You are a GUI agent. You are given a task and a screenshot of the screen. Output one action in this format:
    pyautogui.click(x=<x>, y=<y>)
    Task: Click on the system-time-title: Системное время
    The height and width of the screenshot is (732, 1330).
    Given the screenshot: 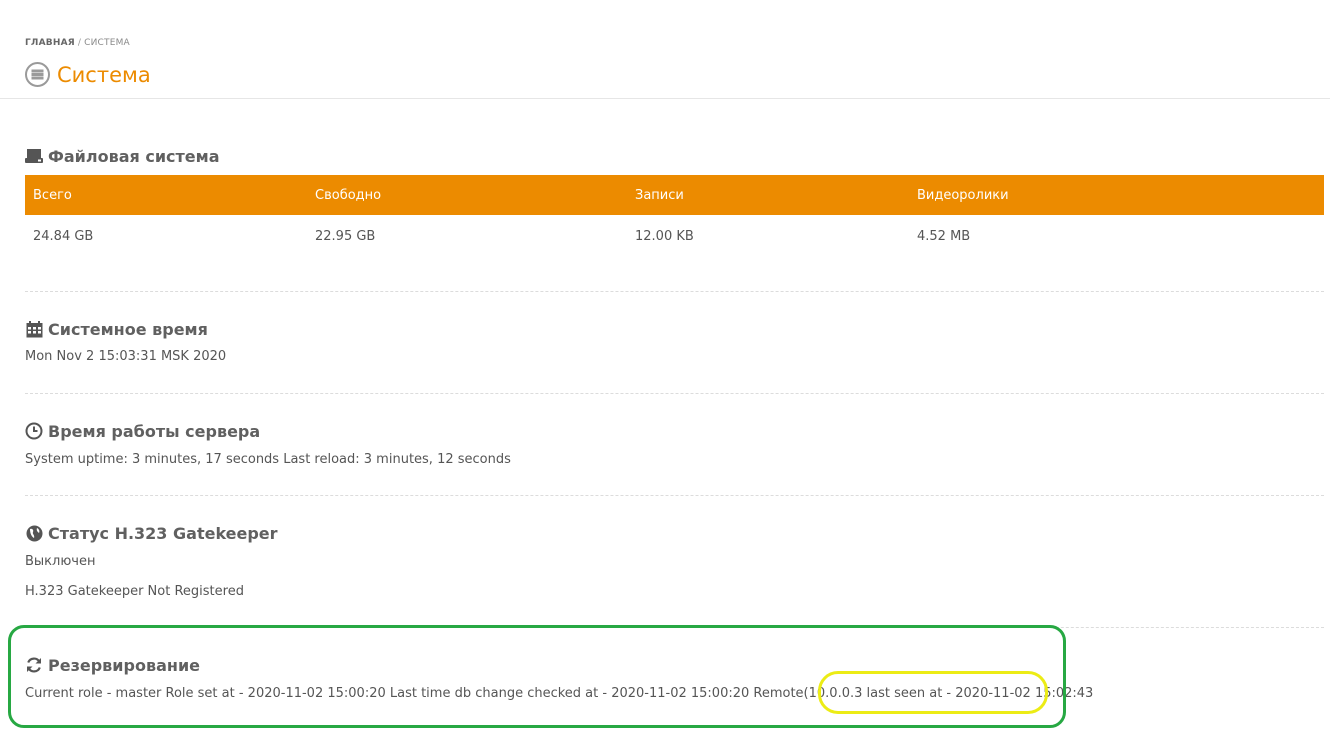 What is the action you would take?
    pyautogui.click(x=128, y=329)
    